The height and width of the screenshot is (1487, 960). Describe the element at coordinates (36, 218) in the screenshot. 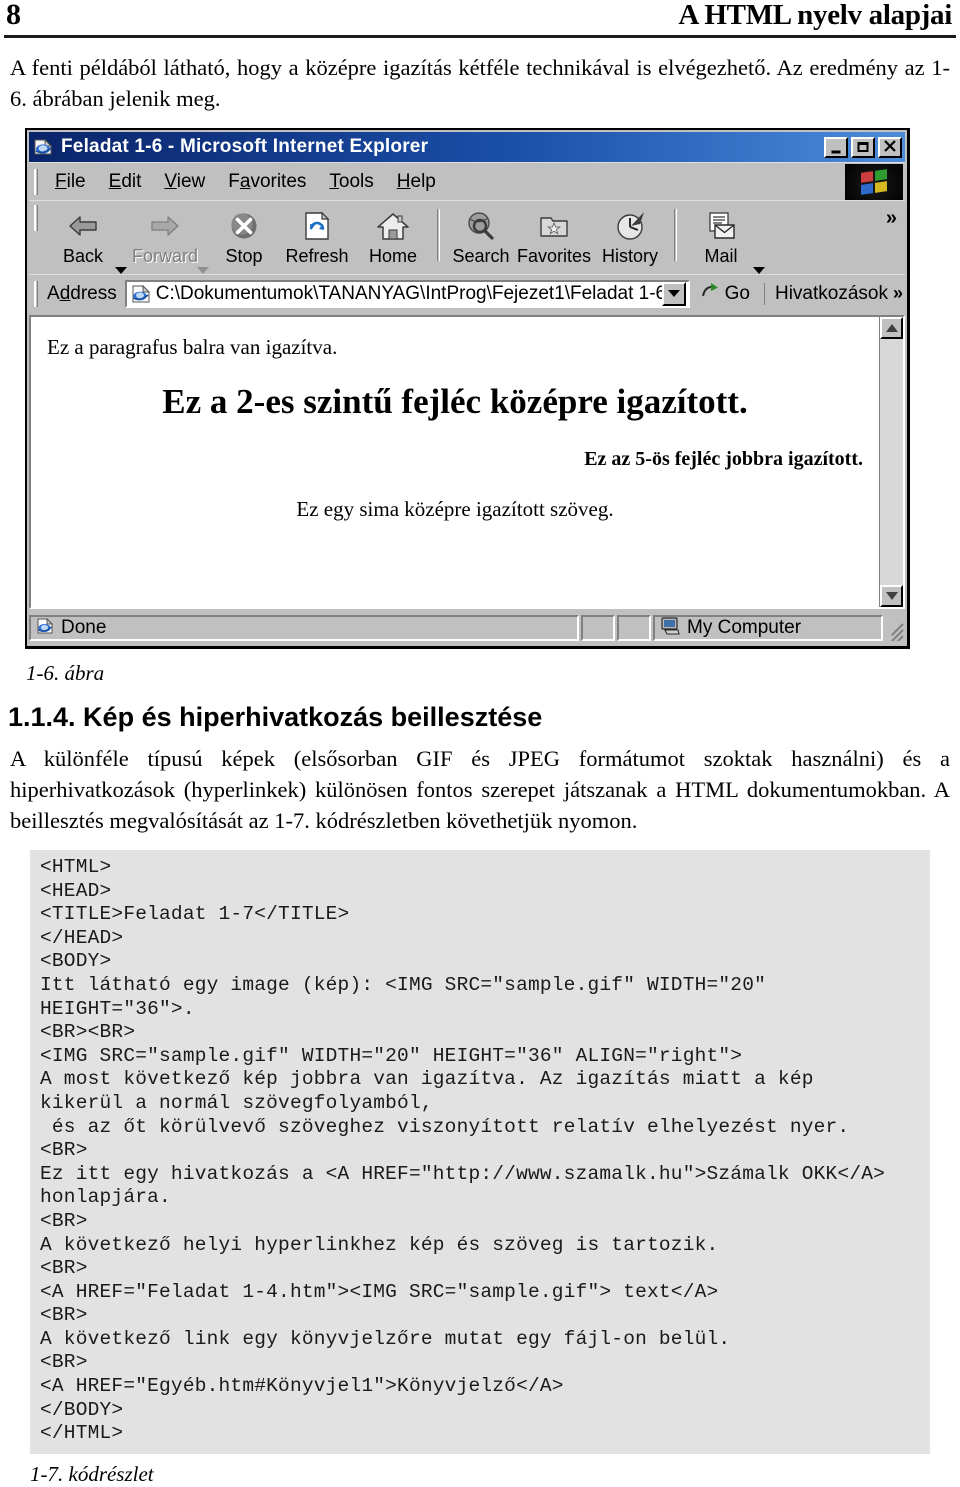

I see `toolbar-grip` at that location.